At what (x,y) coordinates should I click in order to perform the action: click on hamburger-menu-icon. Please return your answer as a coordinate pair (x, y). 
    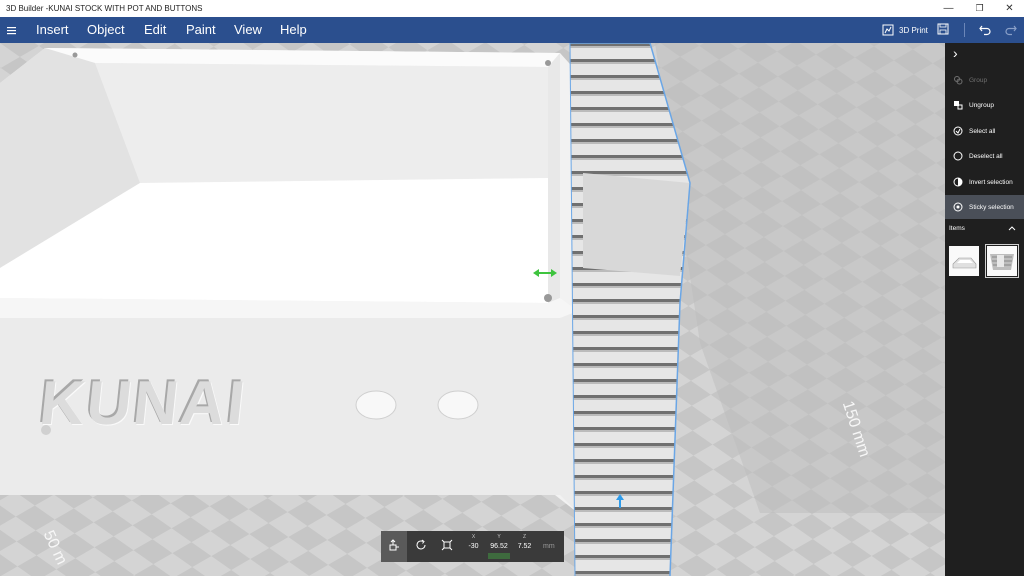
    Looking at the image, I should click on (12, 30).